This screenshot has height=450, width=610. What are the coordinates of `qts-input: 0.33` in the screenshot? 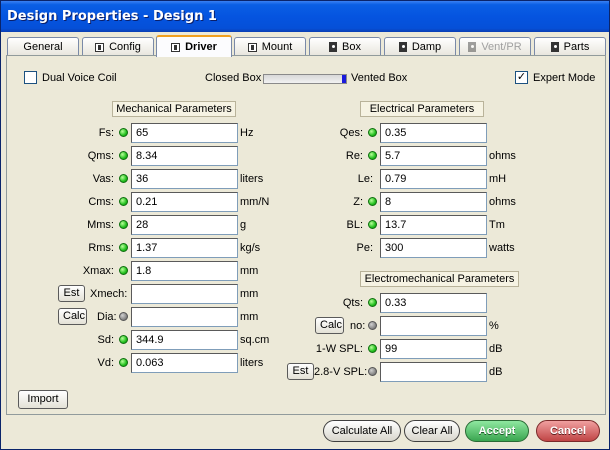 It's located at (433, 303).